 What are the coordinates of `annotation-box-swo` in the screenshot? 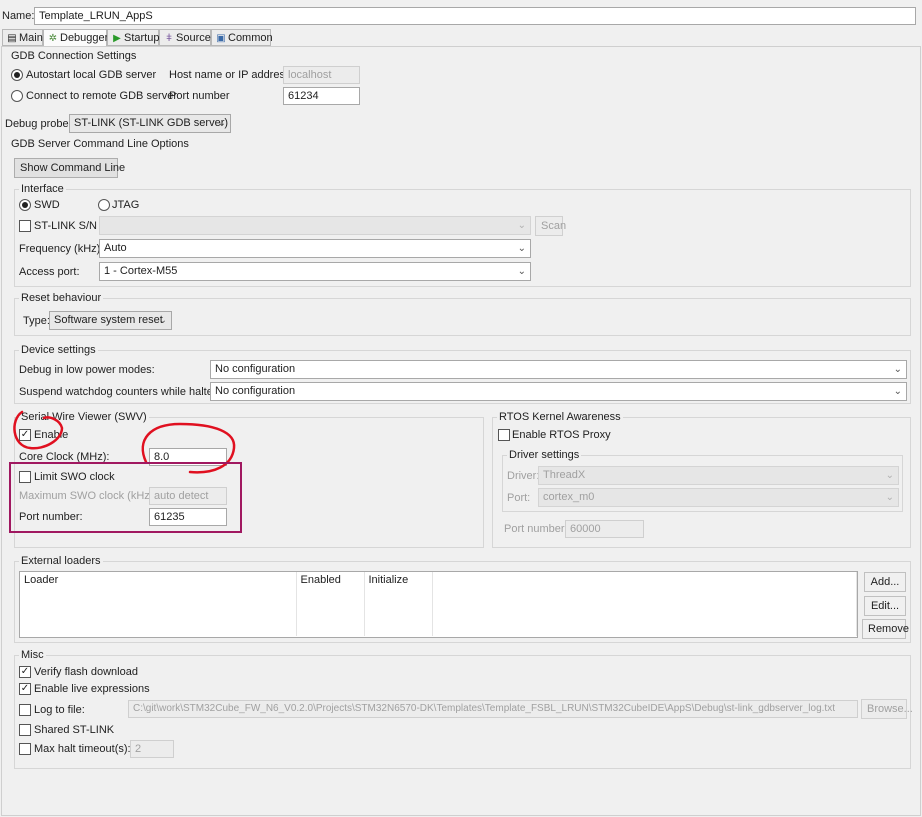 It's located at (125, 497).